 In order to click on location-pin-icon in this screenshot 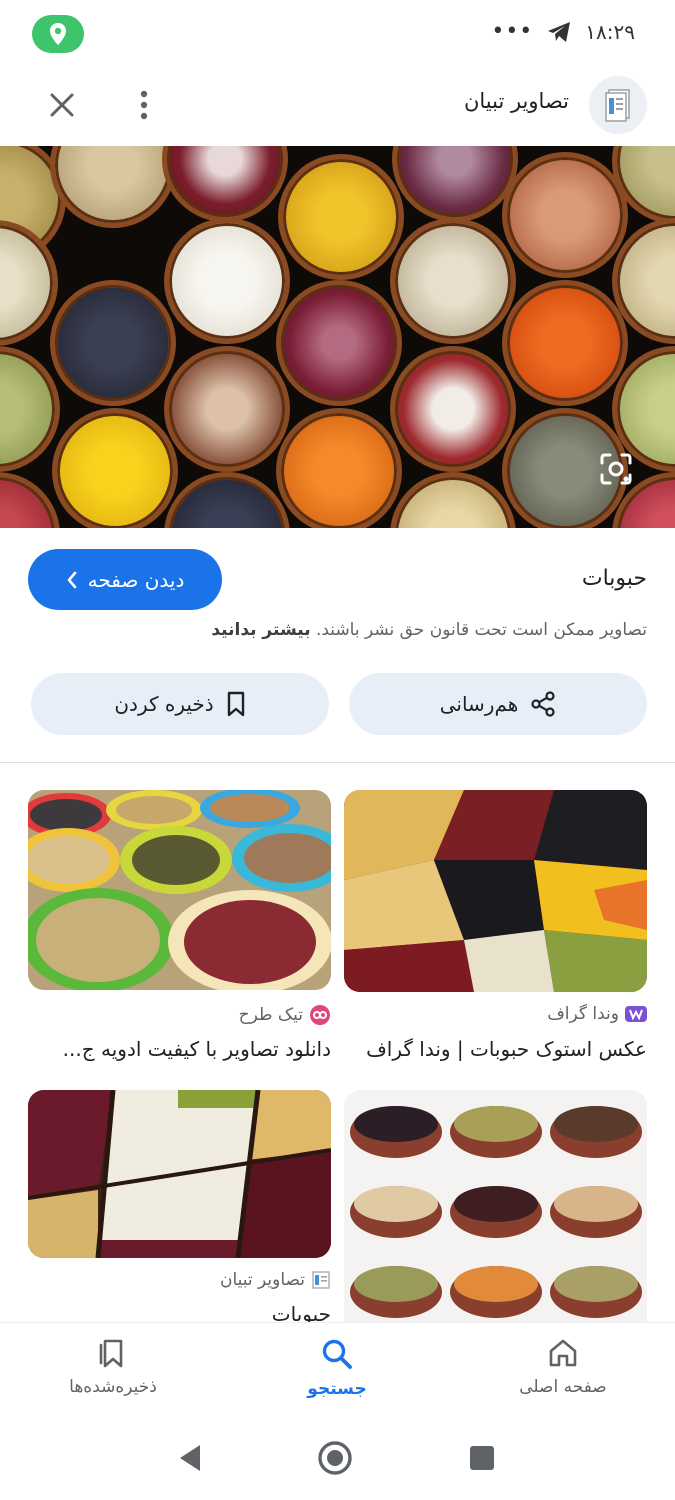, I will do `click(58, 34)`.